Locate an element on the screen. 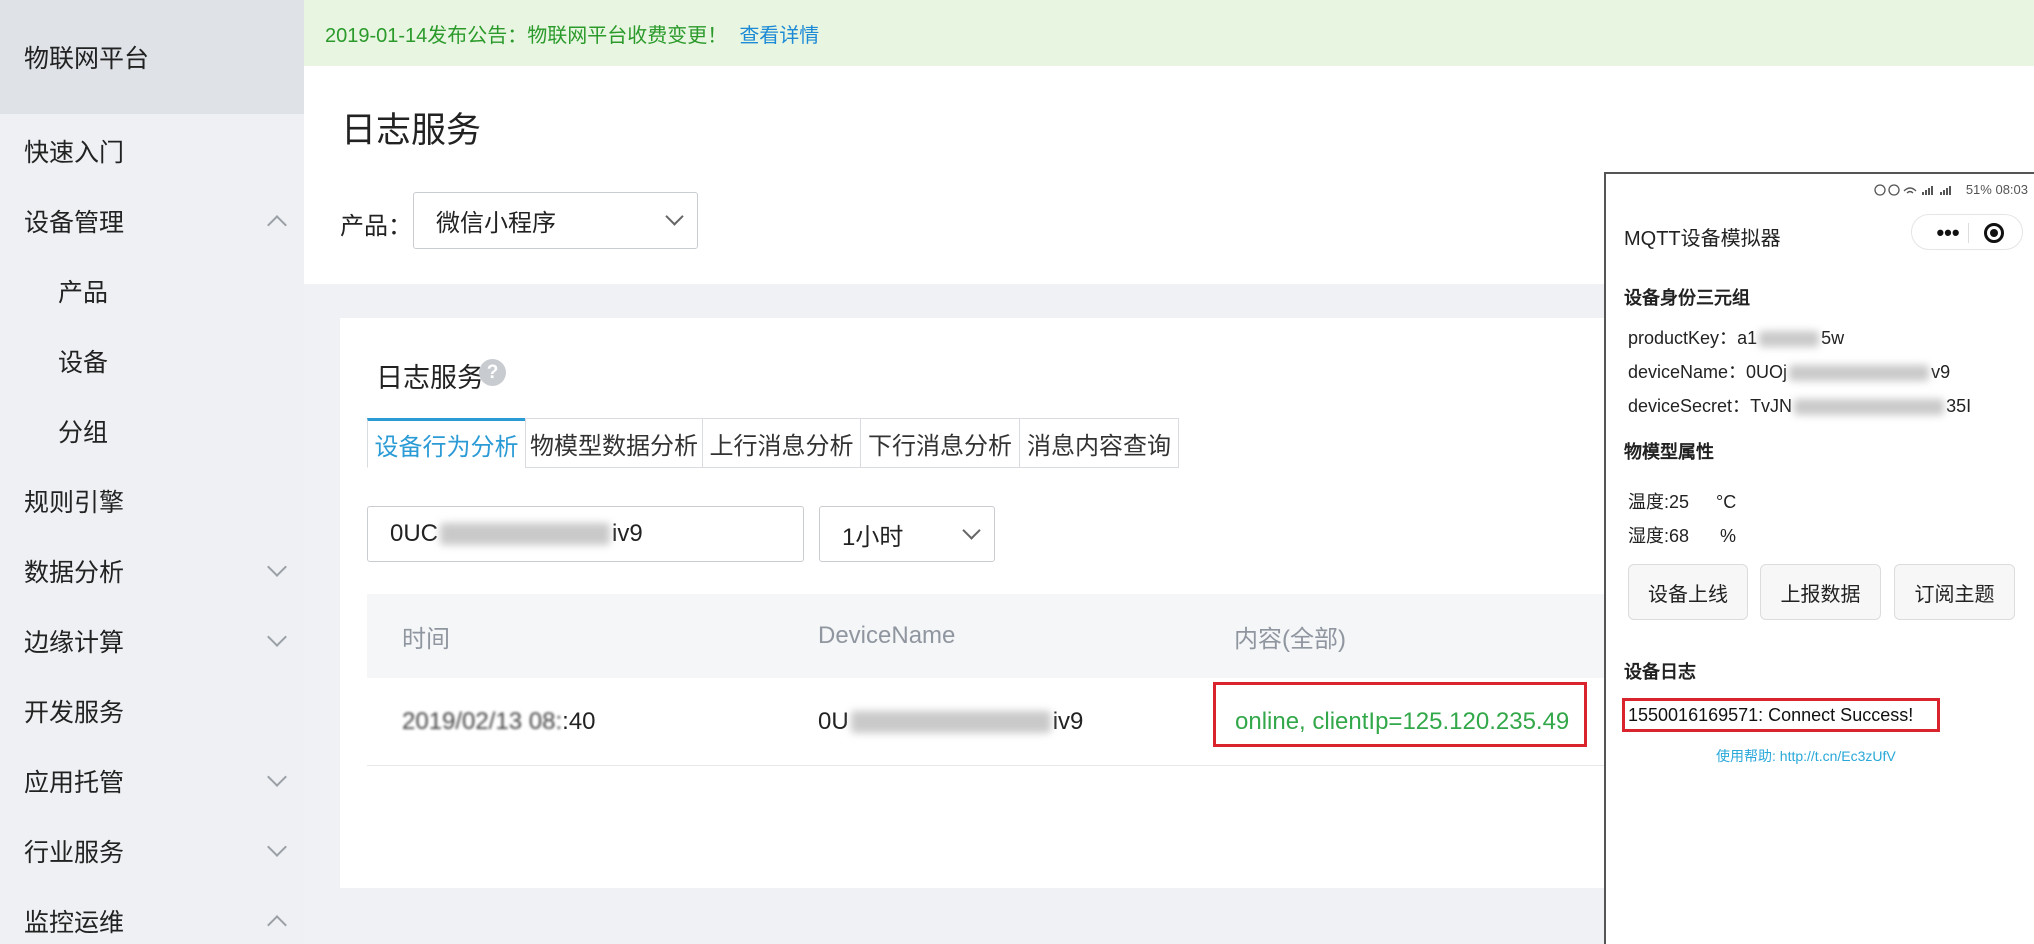  tab-upstream-messages: 上行消息分析 is located at coordinates (781, 443).